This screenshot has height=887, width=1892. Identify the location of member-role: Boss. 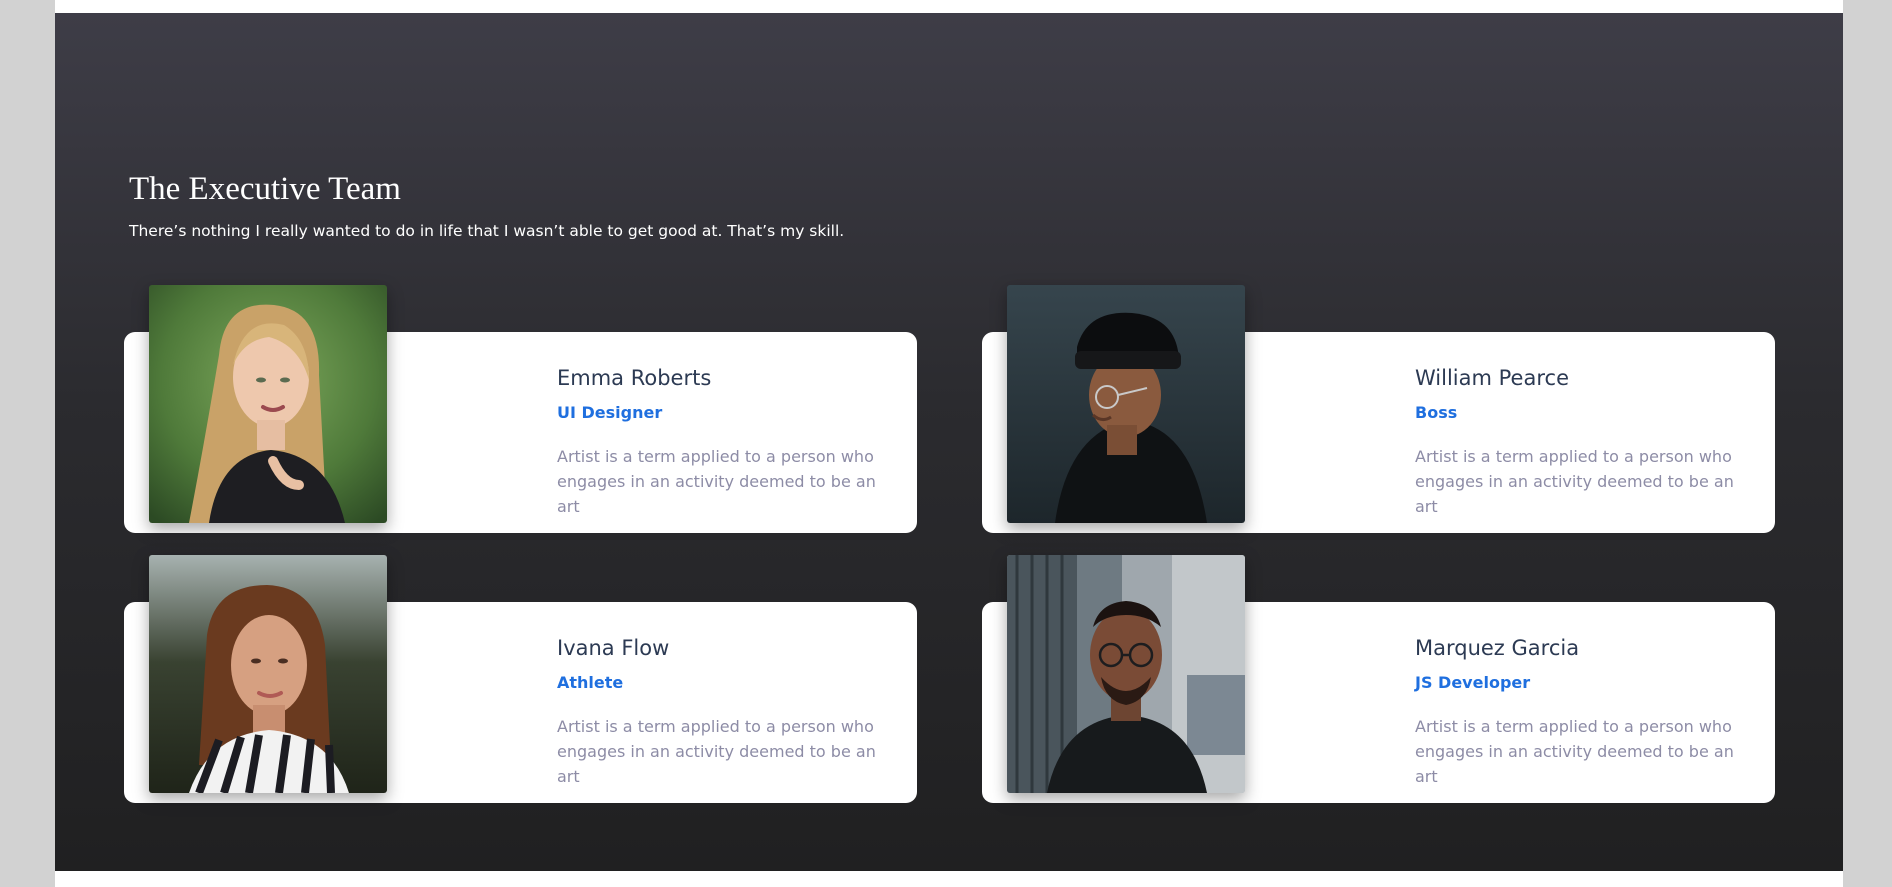
(1436, 412).